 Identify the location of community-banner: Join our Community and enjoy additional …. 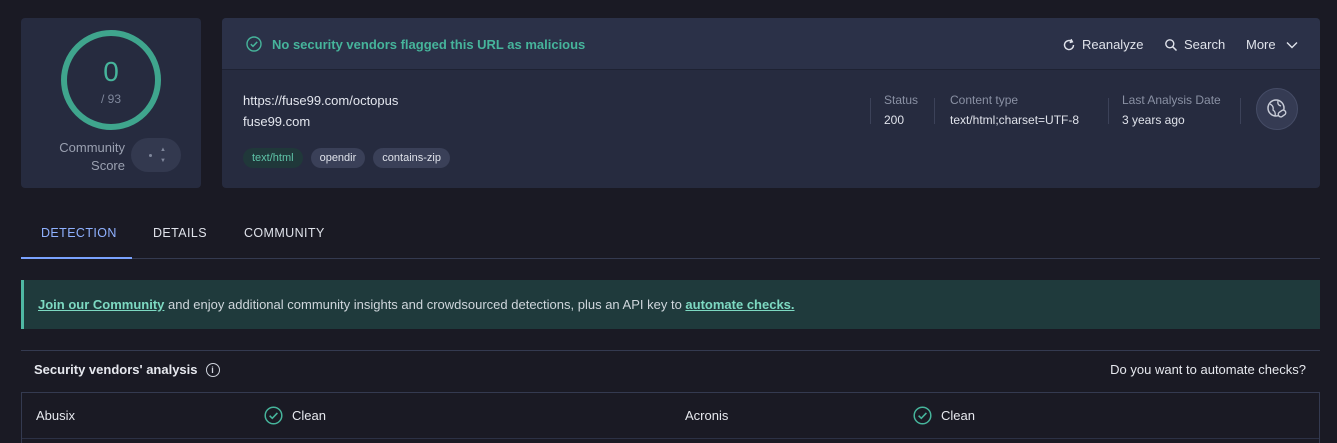
(670, 304).